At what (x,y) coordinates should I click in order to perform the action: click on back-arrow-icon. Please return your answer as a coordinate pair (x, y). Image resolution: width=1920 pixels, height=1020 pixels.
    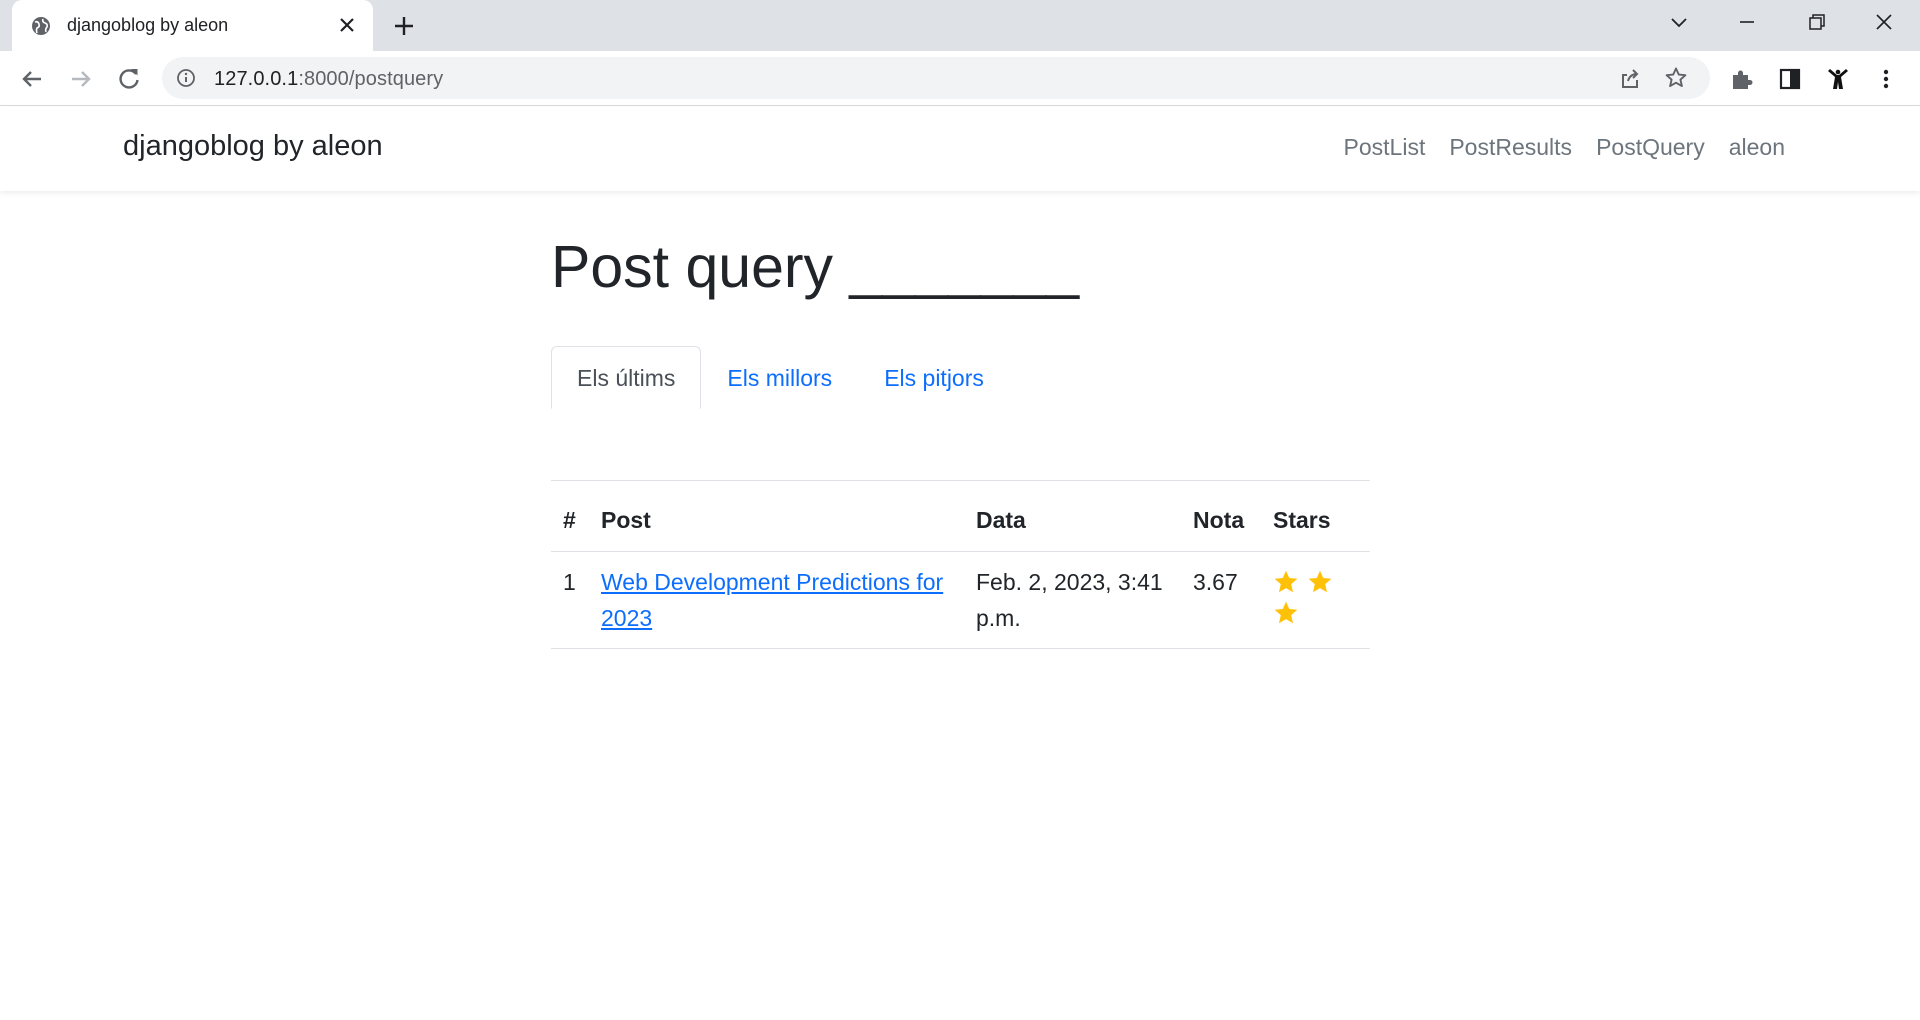
    Looking at the image, I should click on (32, 79).